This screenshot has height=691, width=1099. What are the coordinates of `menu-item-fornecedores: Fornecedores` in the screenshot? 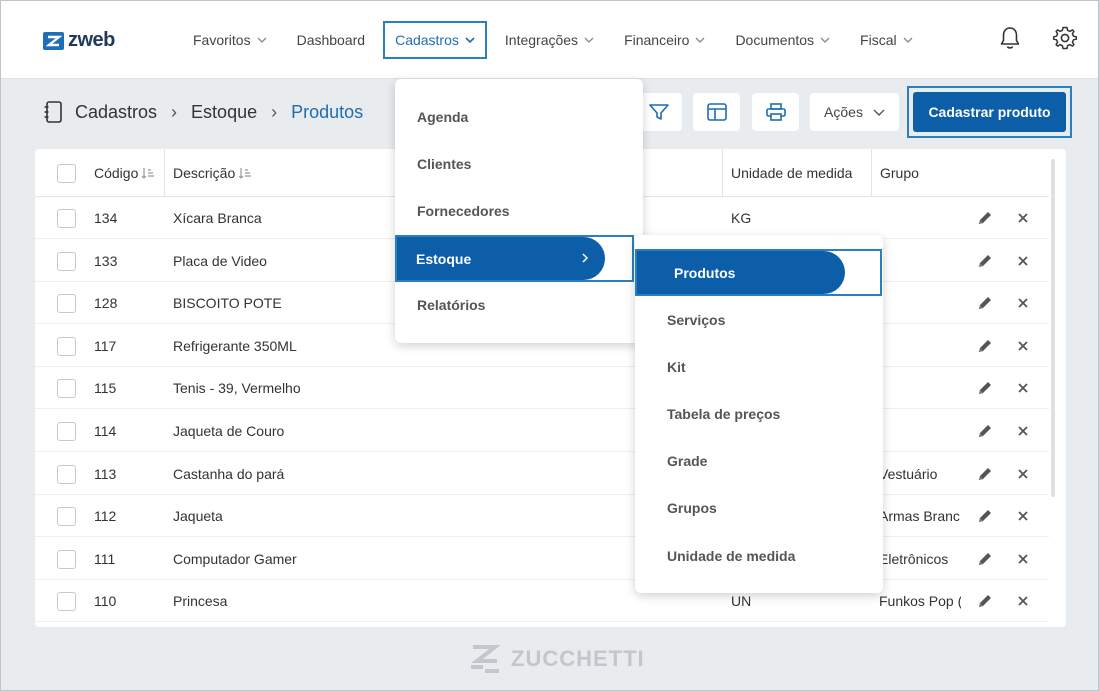 It's located at (519, 210).